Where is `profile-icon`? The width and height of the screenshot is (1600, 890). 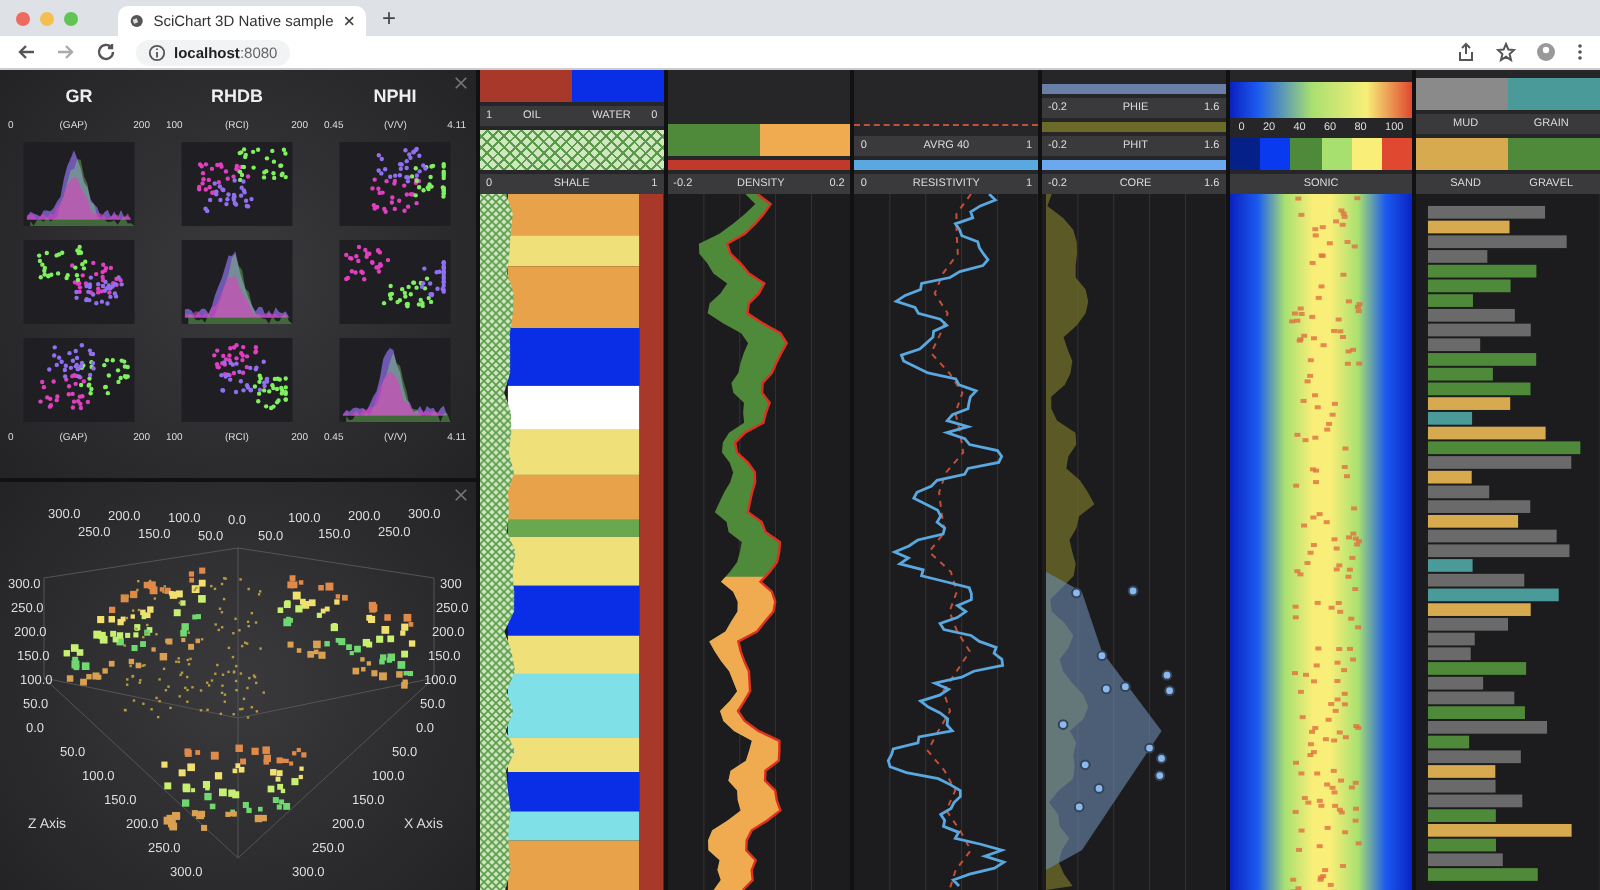 profile-icon is located at coordinates (1546, 52).